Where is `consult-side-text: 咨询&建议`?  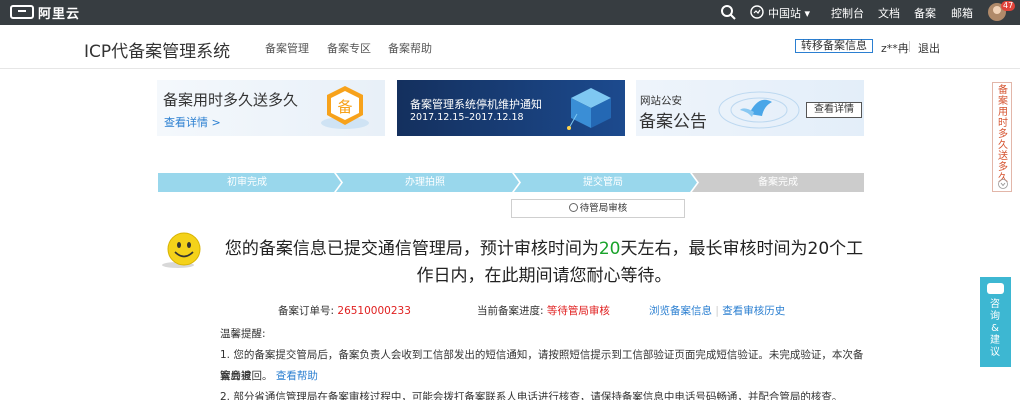 consult-side-text: 咨询&建议 is located at coordinates (995, 328).